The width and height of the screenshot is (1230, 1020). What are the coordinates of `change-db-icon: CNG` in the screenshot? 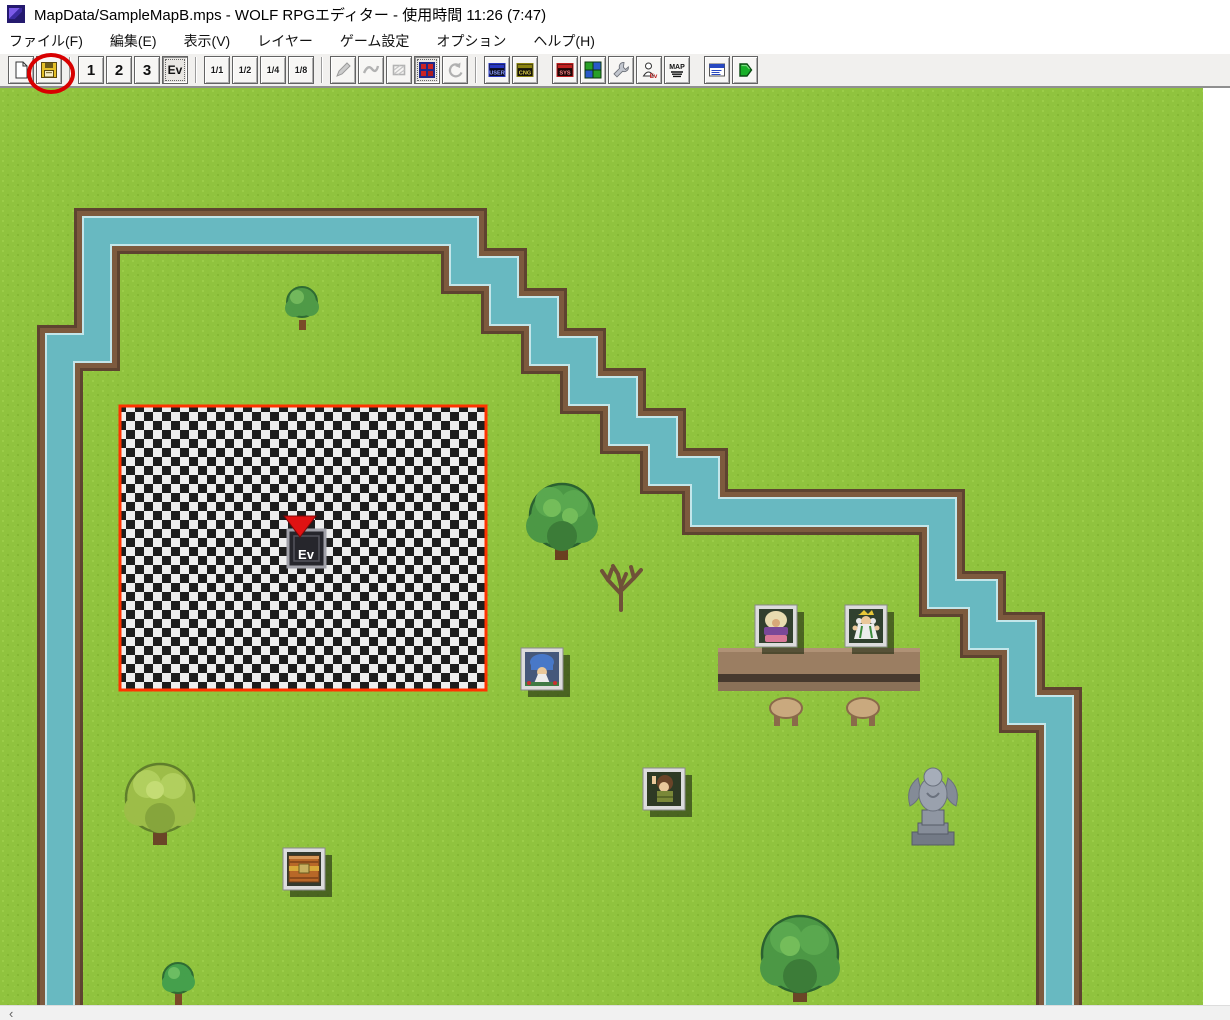 It's located at (525, 70).